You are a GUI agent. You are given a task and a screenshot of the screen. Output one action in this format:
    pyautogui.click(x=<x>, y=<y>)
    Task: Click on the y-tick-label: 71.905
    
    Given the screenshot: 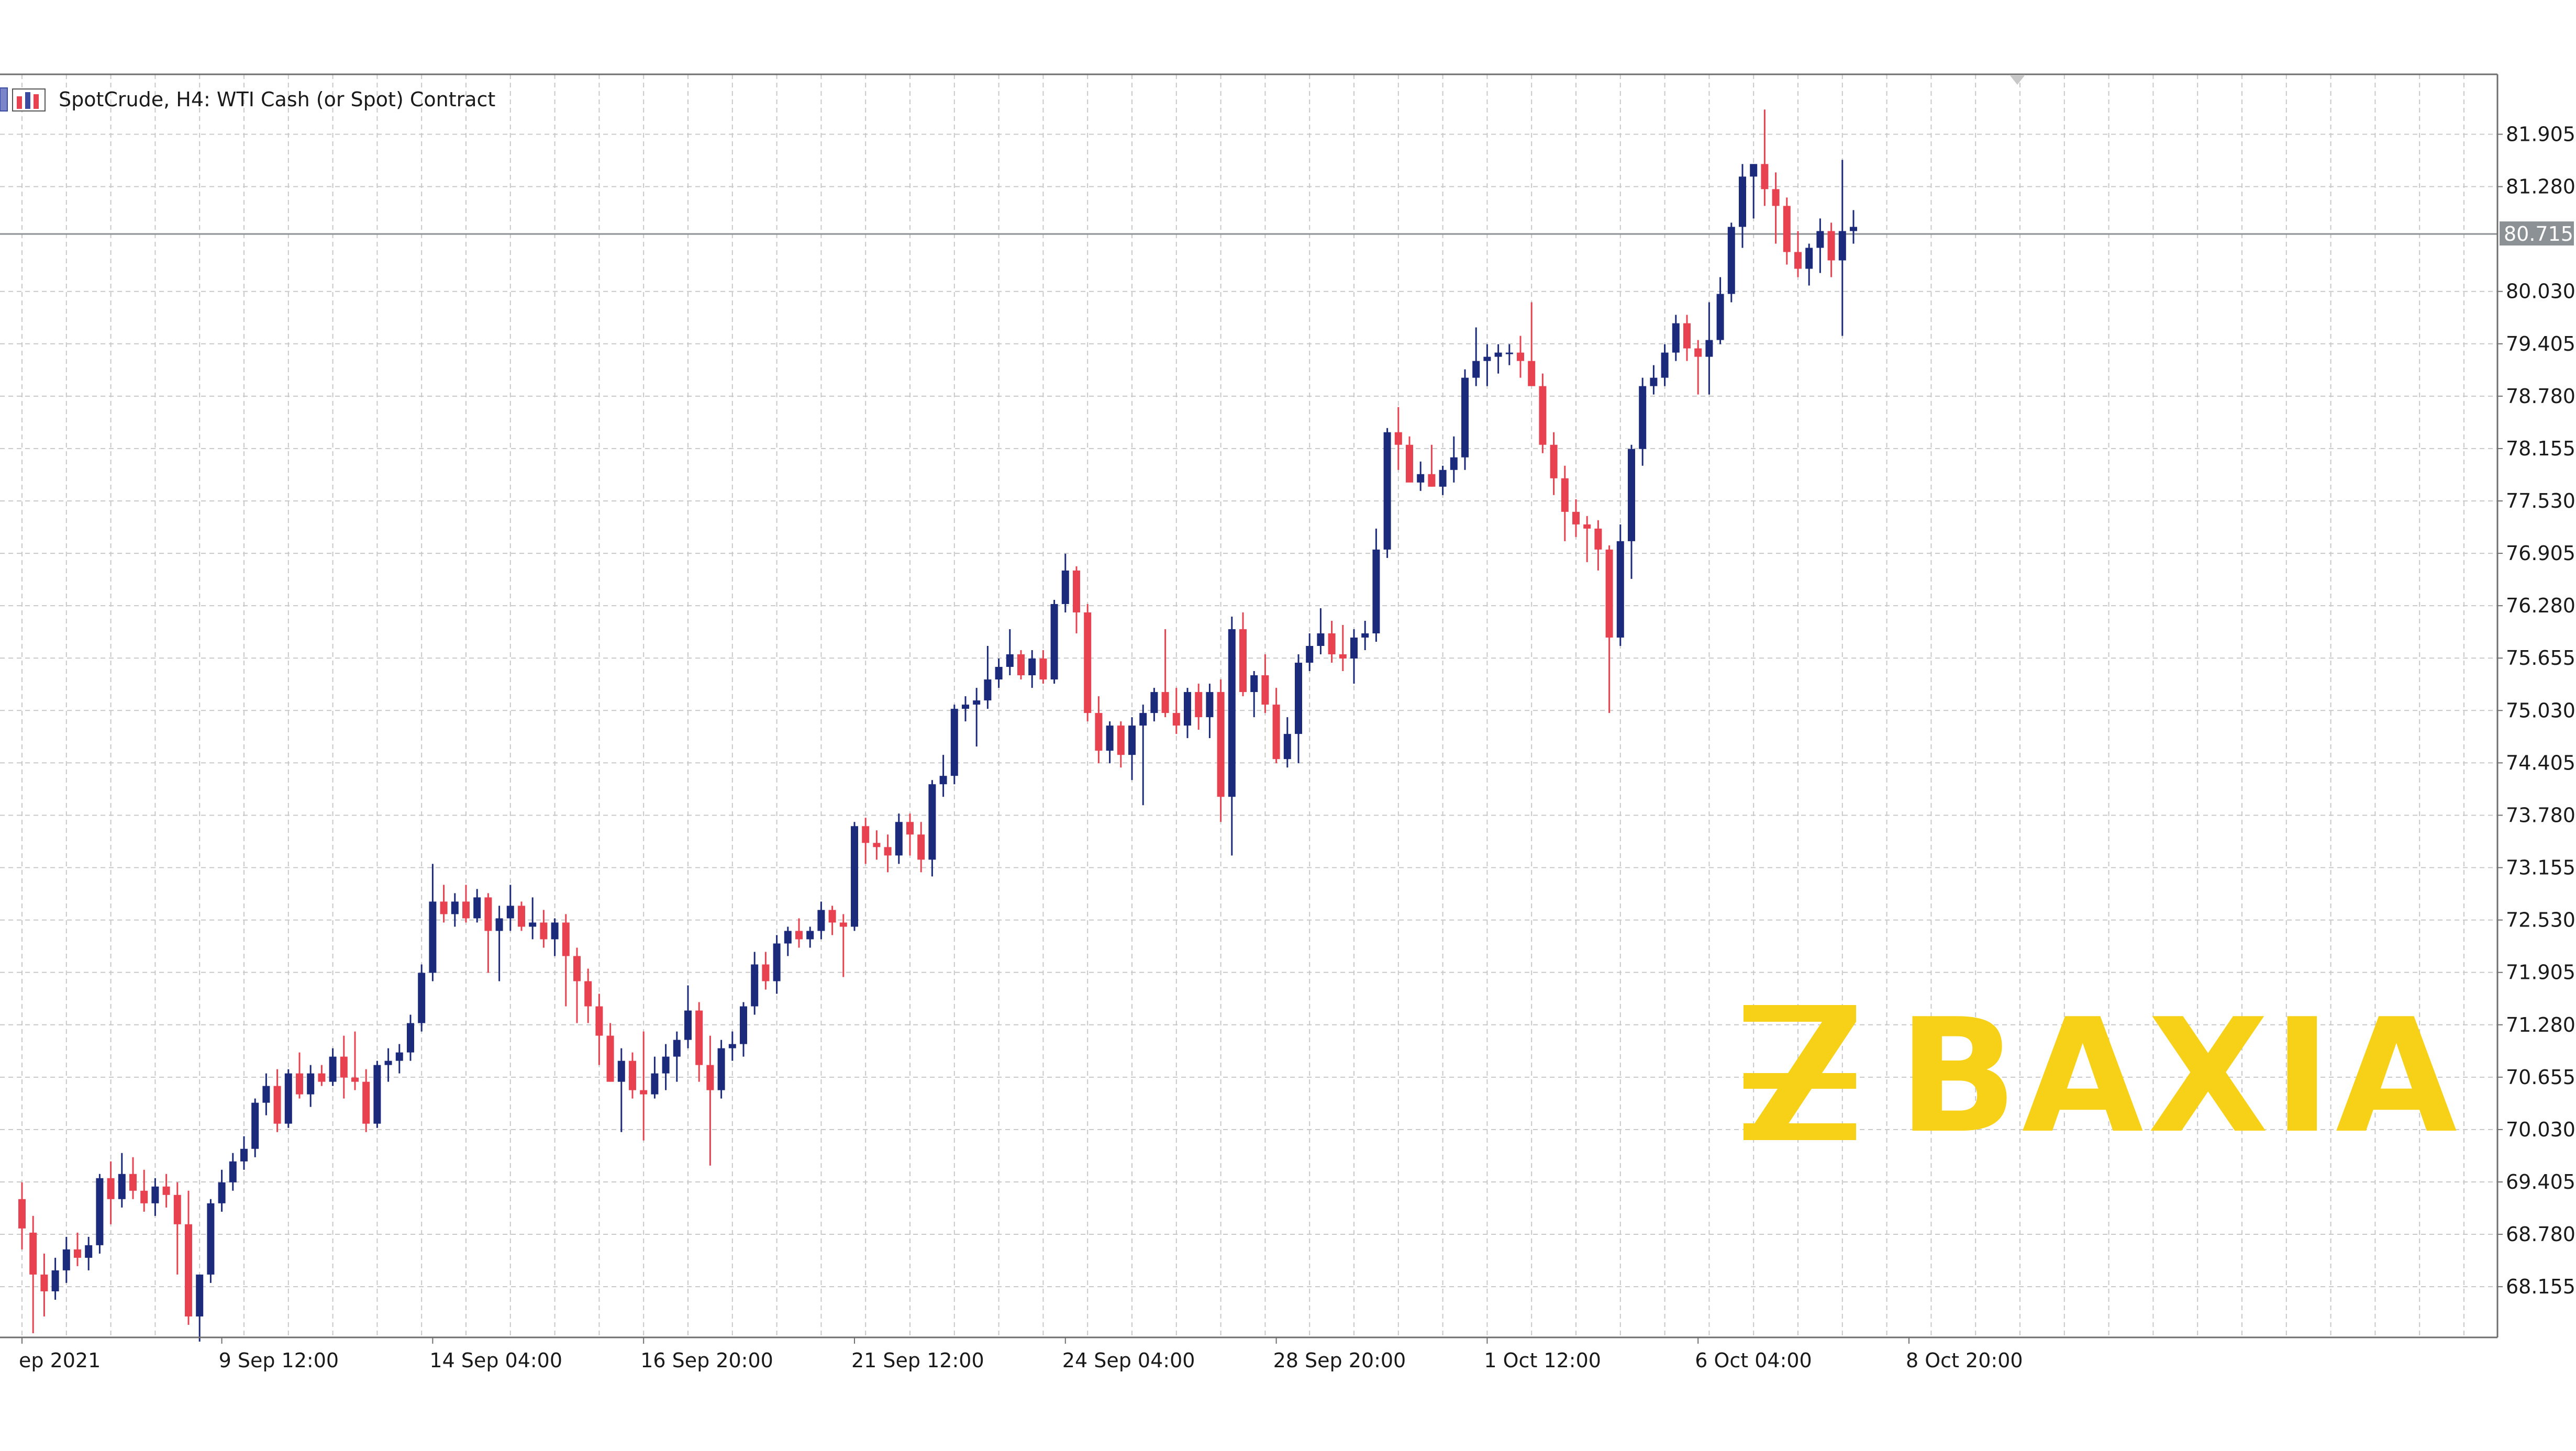 What is the action you would take?
    pyautogui.click(x=2541, y=973)
    